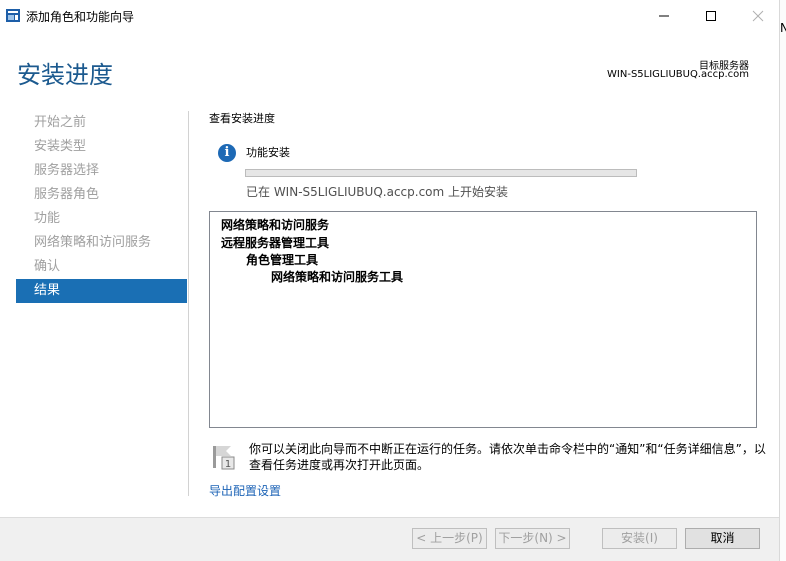  What do you see at coordinates (532, 538) in the screenshot?
I see `next-button: 下一步(N) >` at bounding box center [532, 538].